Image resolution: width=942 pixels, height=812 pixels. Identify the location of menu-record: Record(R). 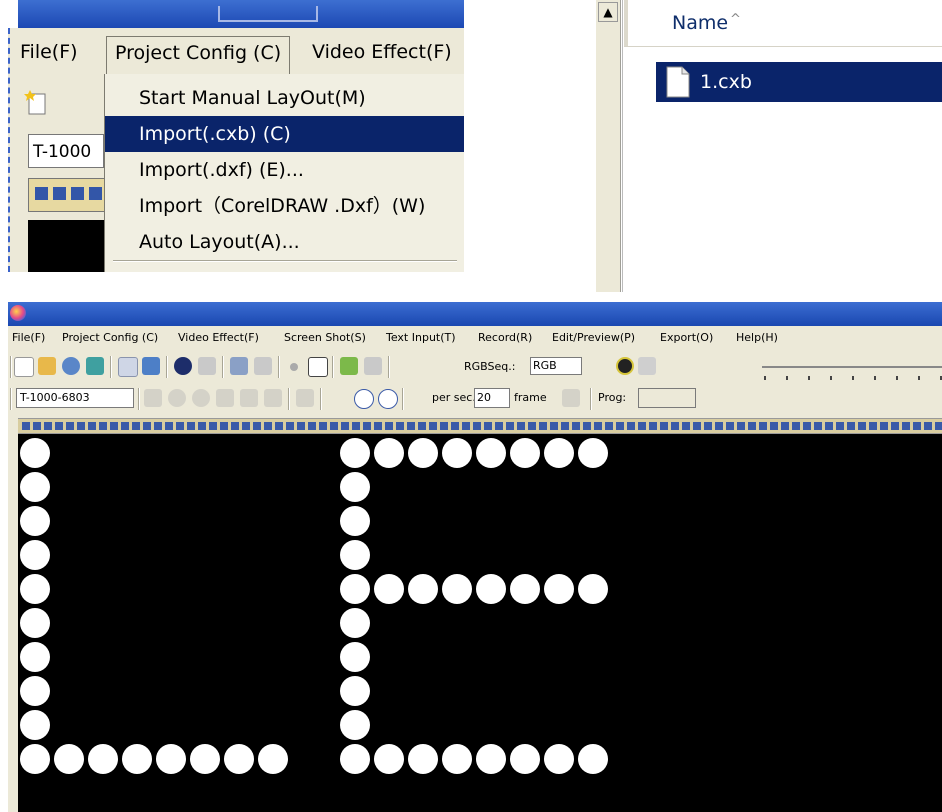
(505, 338).